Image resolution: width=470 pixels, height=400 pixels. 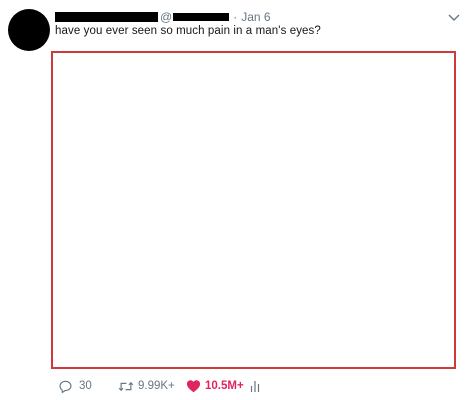 What do you see at coordinates (156, 386) in the screenshot?
I see `retweet-count: 9.99K+` at bounding box center [156, 386].